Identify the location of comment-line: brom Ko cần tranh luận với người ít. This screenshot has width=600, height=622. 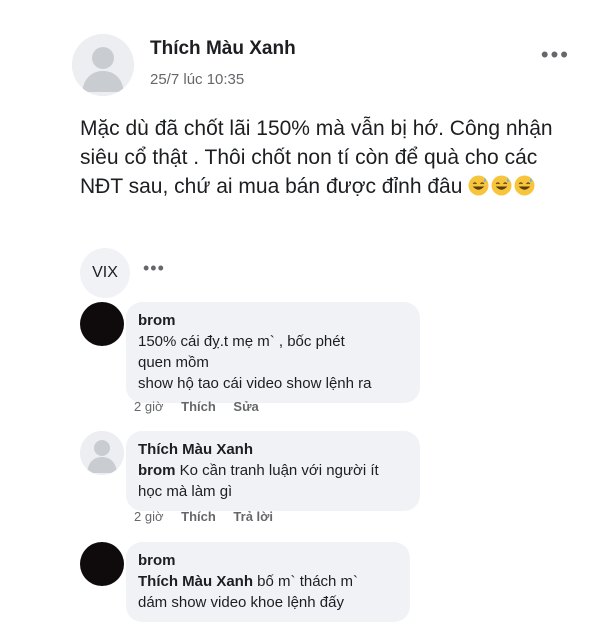
(273, 470).